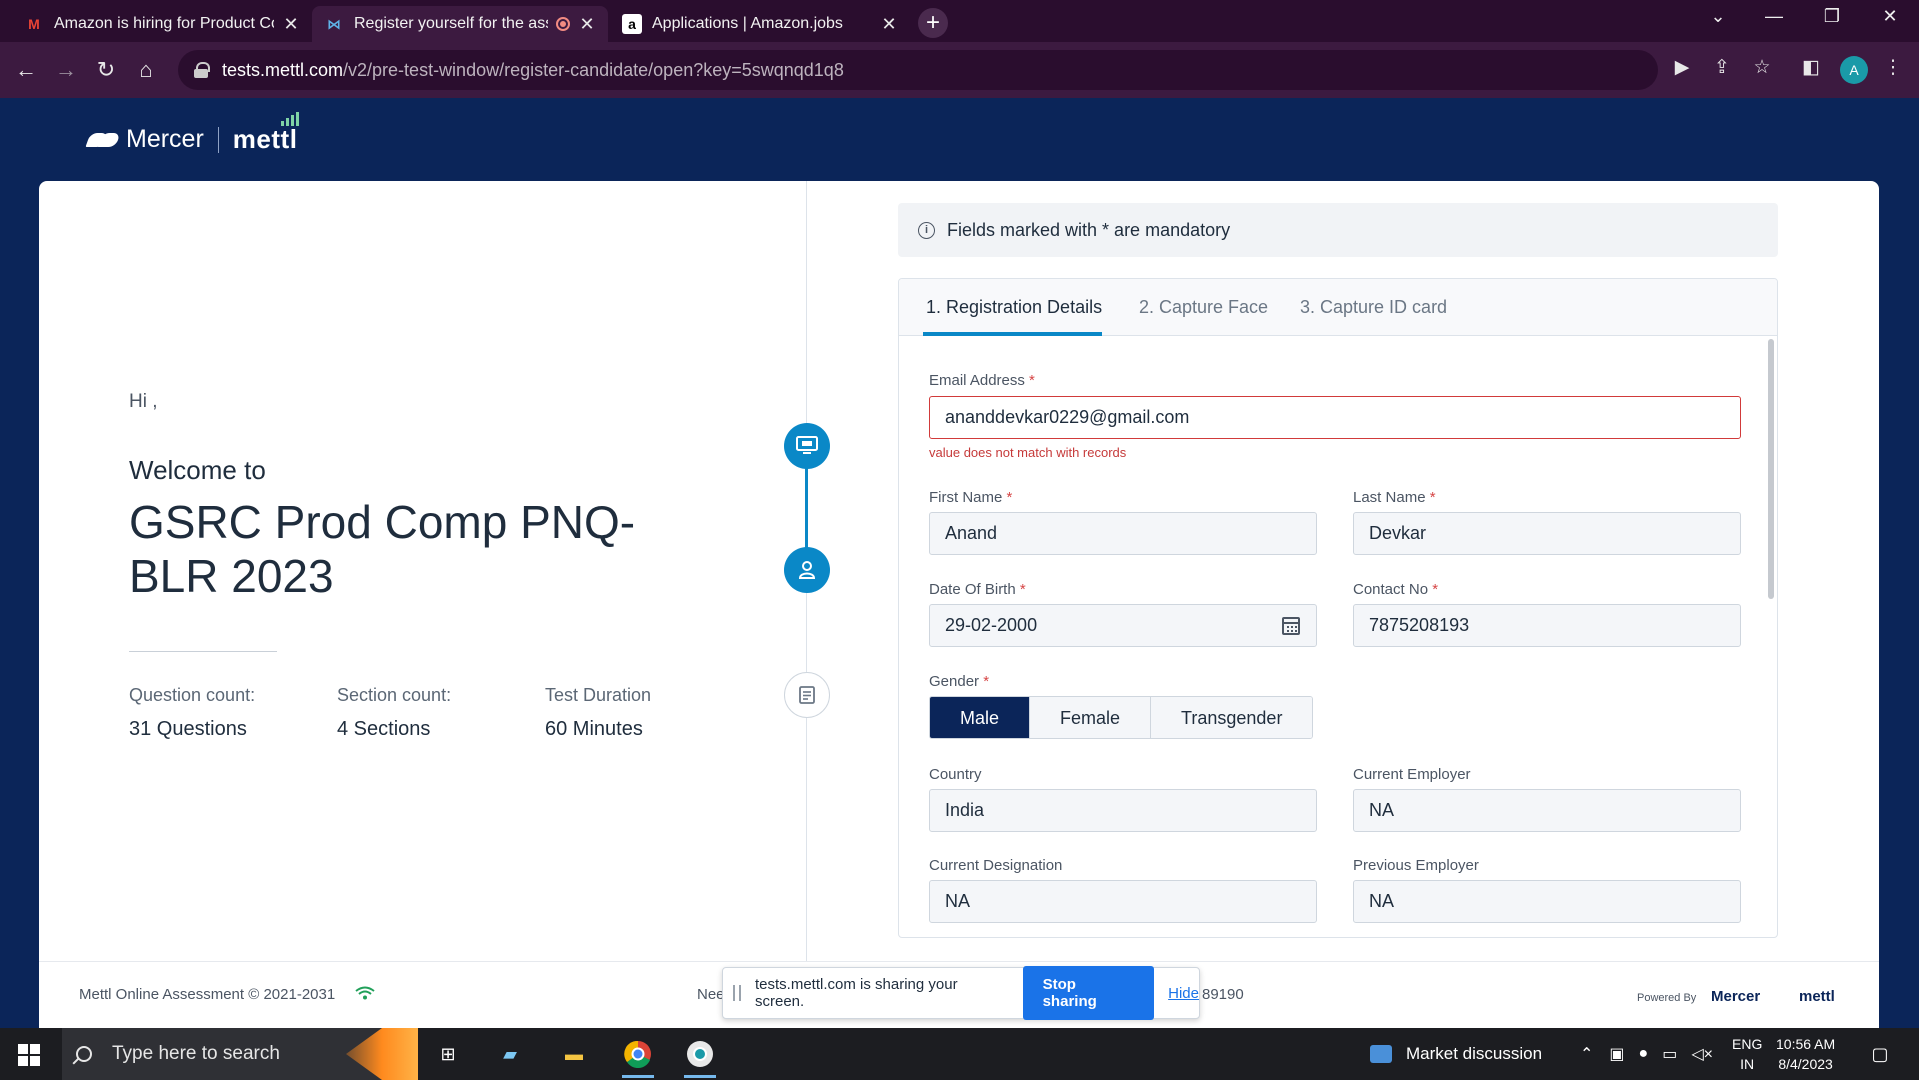 The width and height of the screenshot is (1919, 1080). I want to click on form-scrollbar, so click(1771, 469).